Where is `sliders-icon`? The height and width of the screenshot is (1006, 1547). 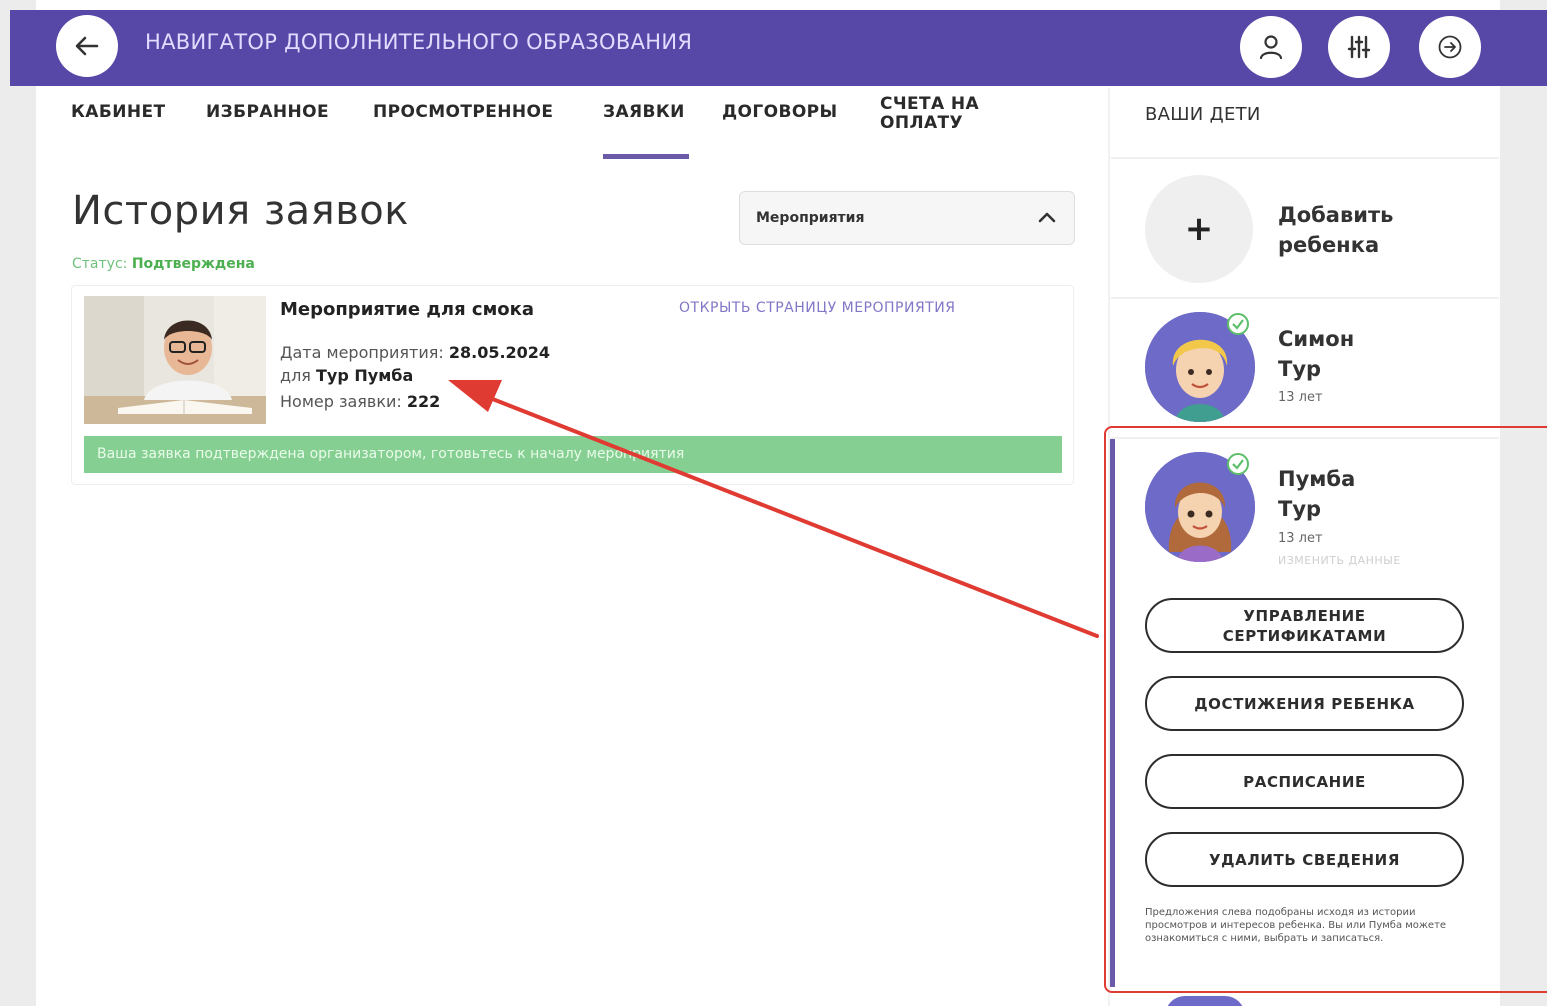
sliders-icon is located at coordinates (1359, 47).